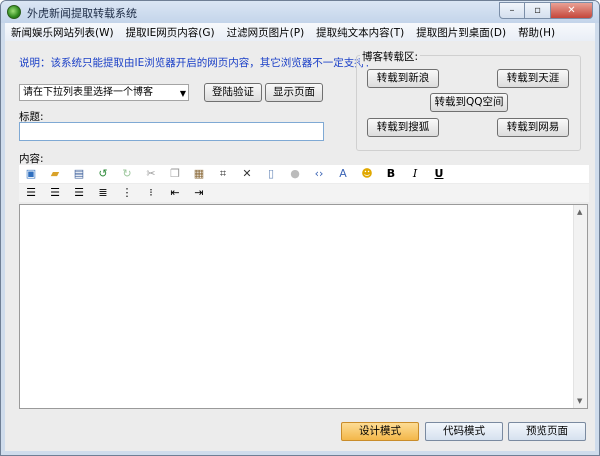 This screenshot has height=456, width=600. Describe the element at coordinates (403, 78) in the screenshot. I see `reprint-sina-button: 转载到新浪` at that location.